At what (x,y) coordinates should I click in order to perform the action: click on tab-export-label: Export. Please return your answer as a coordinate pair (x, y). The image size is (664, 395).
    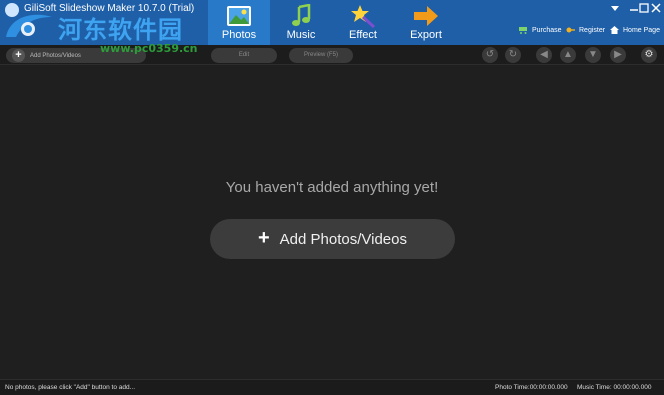
    Looking at the image, I should click on (426, 35).